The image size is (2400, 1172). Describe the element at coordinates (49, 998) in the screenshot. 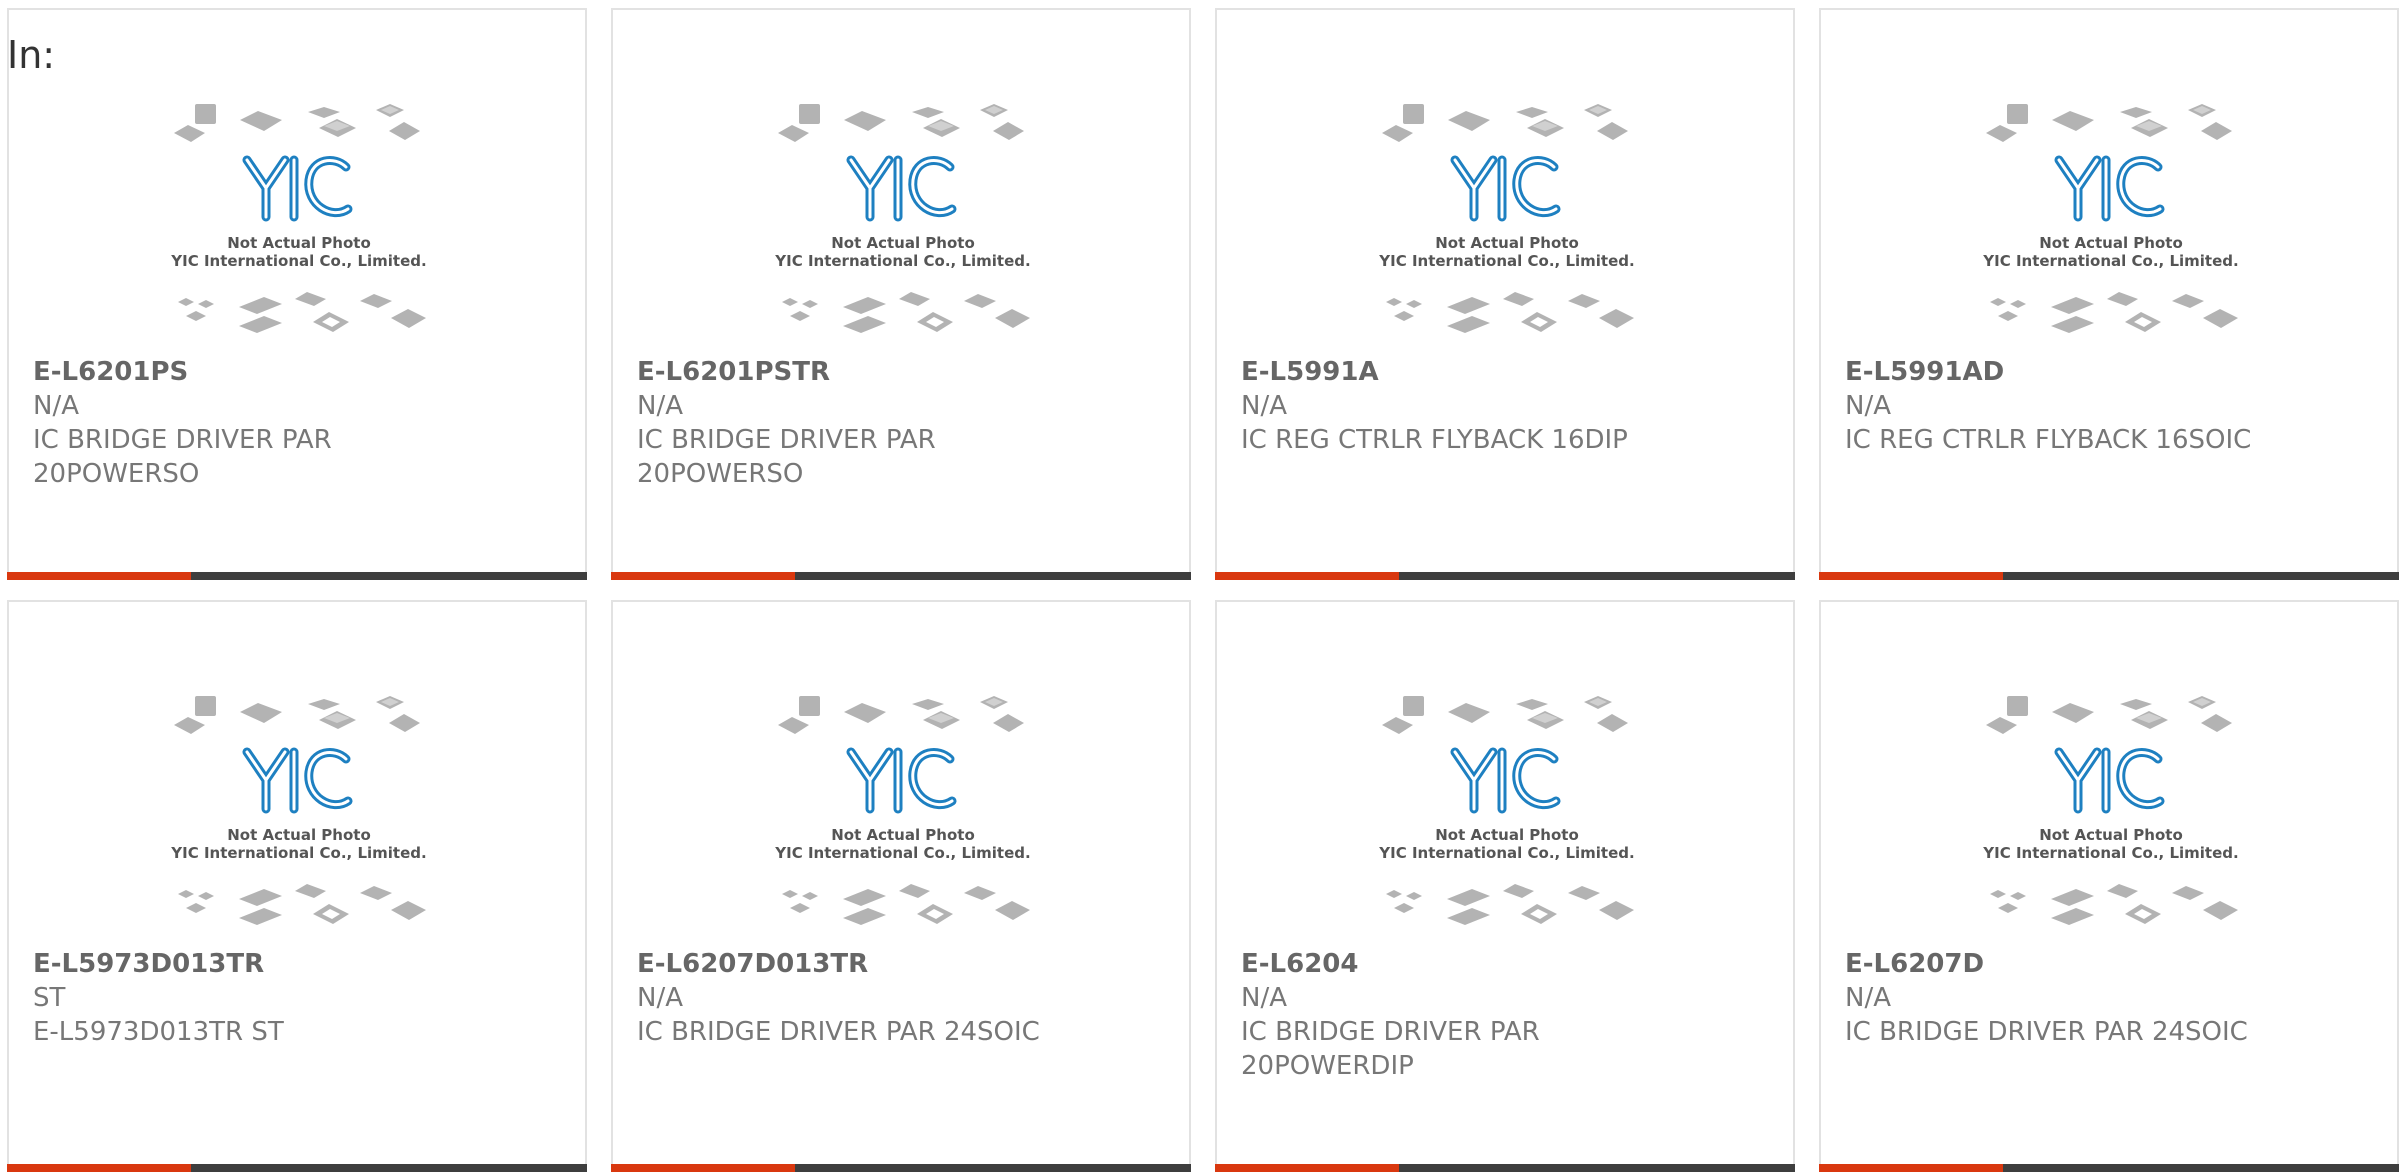

I see `manufacturer: ST` at that location.